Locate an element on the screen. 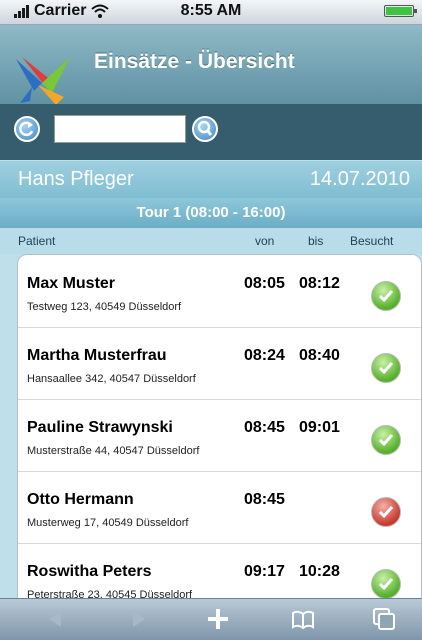 The image size is (422, 640). nurse-name: Hans Pfleger is located at coordinates (76, 179).